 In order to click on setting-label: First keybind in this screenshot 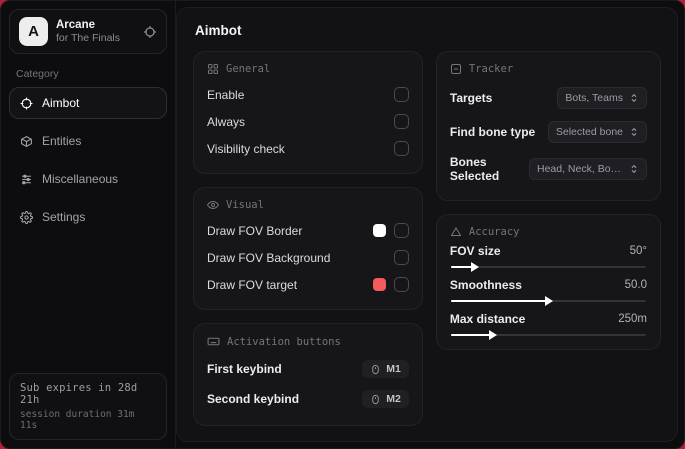, I will do `click(244, 369)`.